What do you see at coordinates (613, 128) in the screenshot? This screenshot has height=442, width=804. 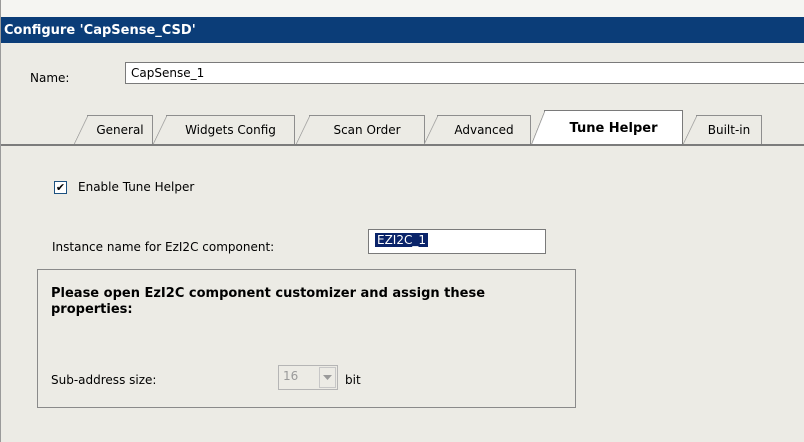 I see `tab-label: Tune Helper` at bounding box center [613, 128].